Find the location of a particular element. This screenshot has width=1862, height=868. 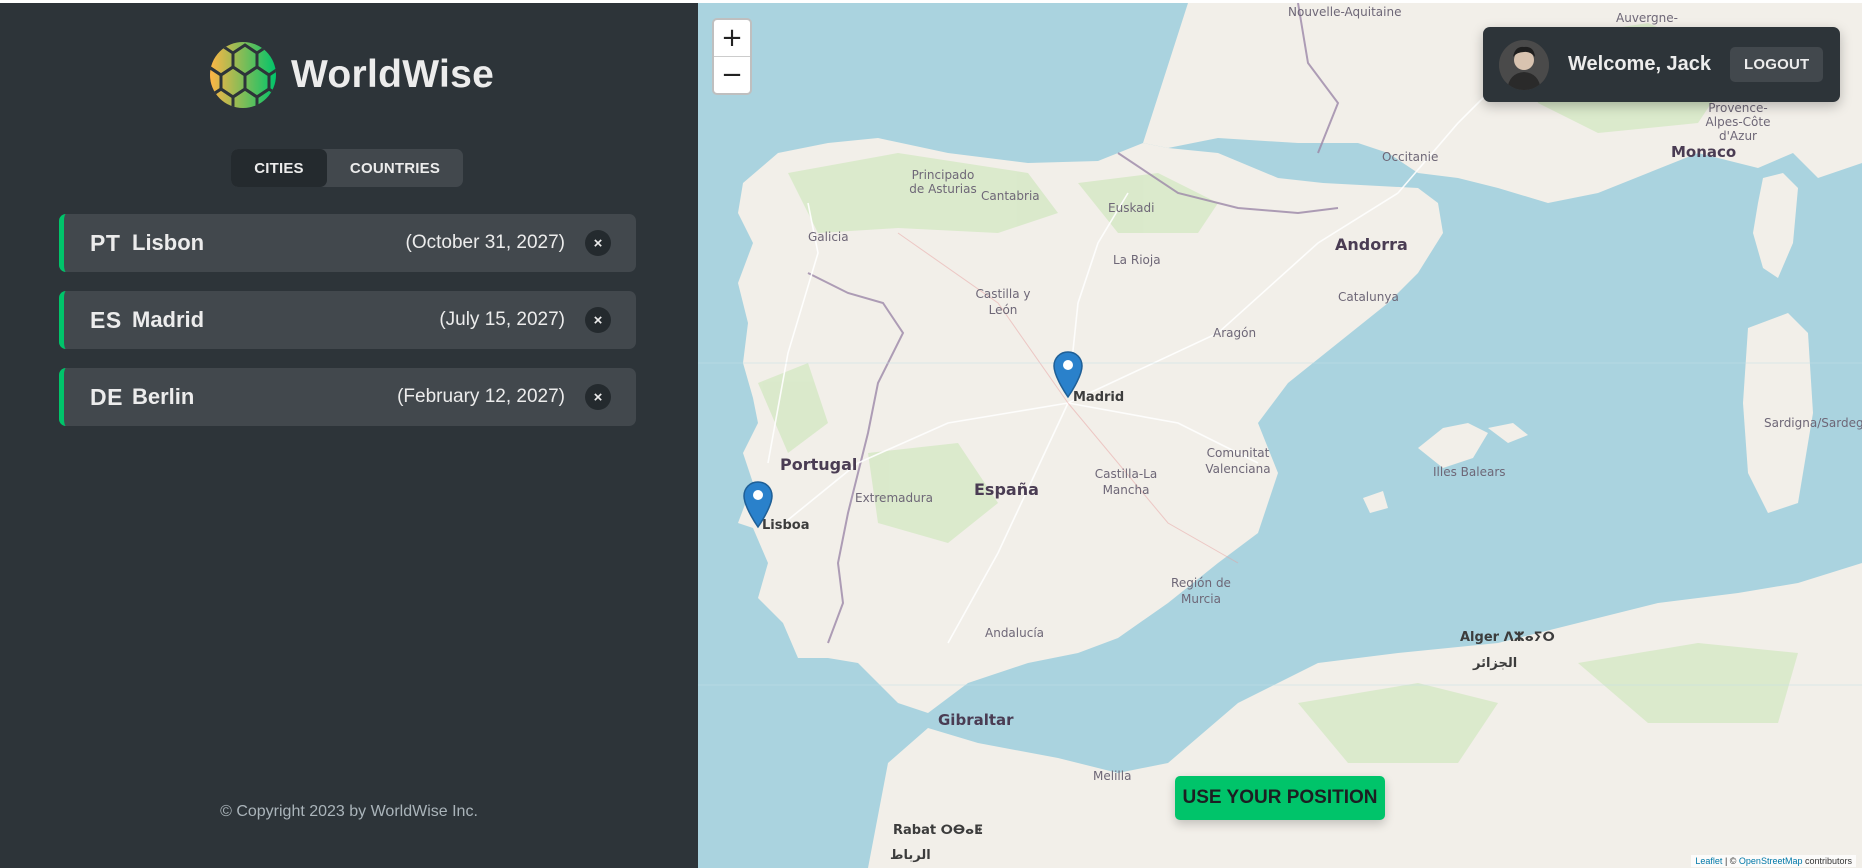

country-code: PT is located at coordinates (105, 242).